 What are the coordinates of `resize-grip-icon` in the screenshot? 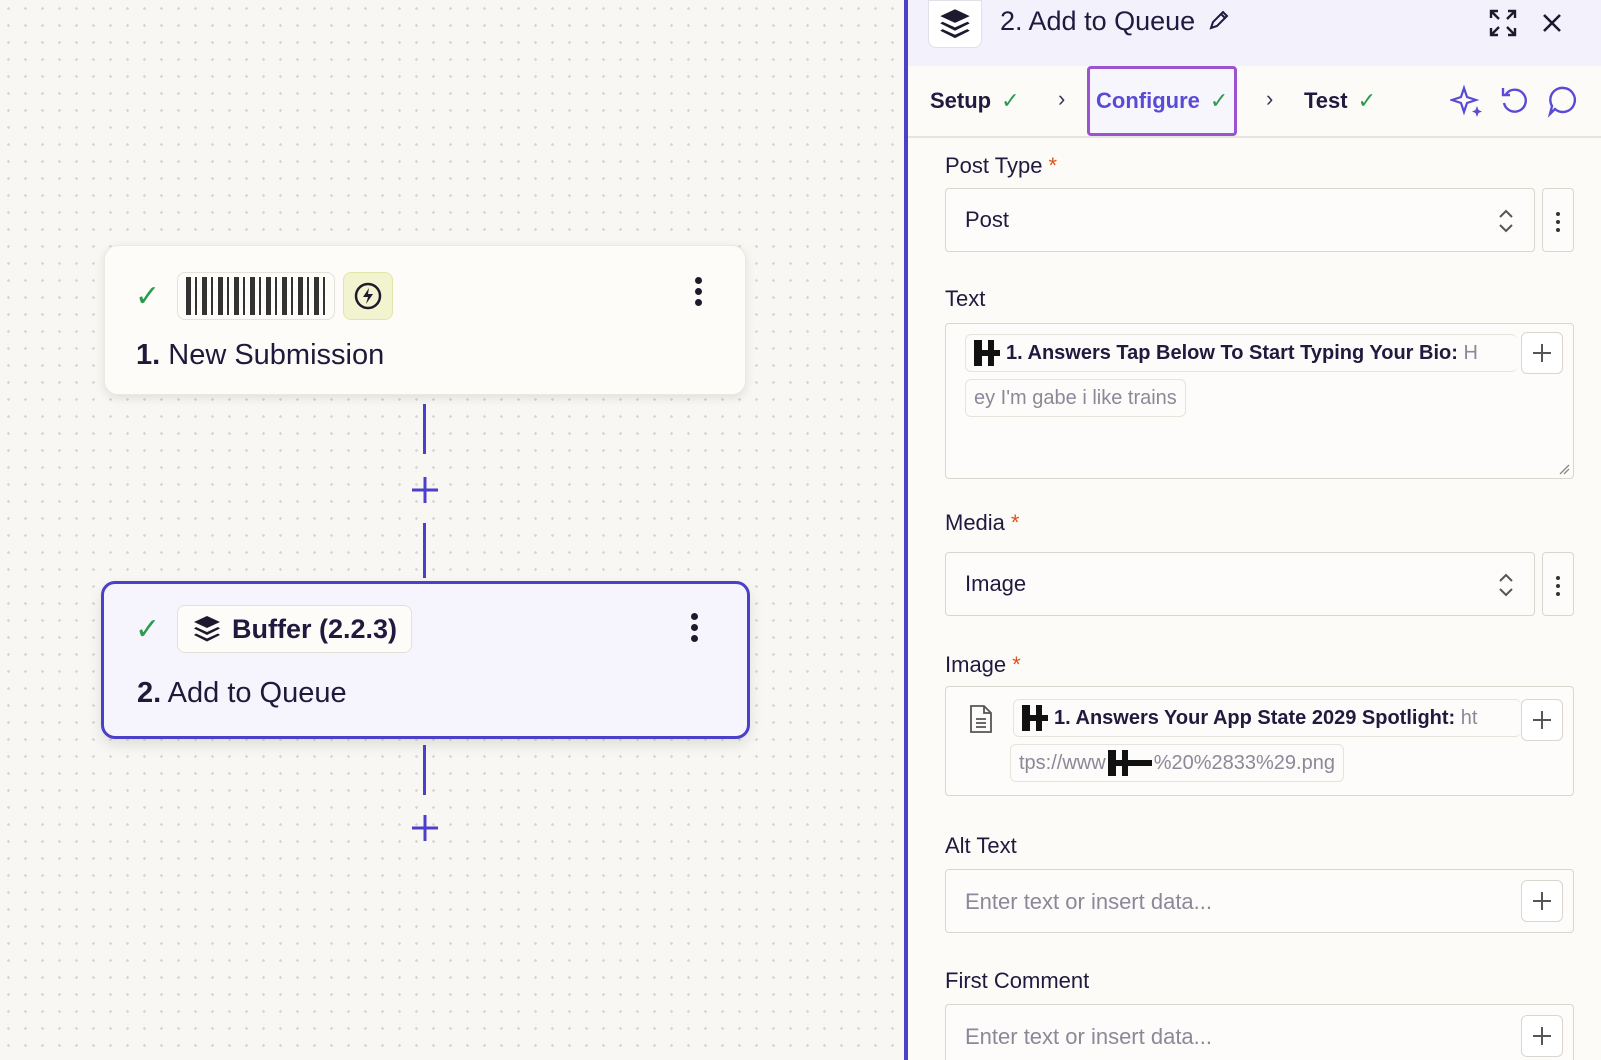 It's located at (1564, 469).